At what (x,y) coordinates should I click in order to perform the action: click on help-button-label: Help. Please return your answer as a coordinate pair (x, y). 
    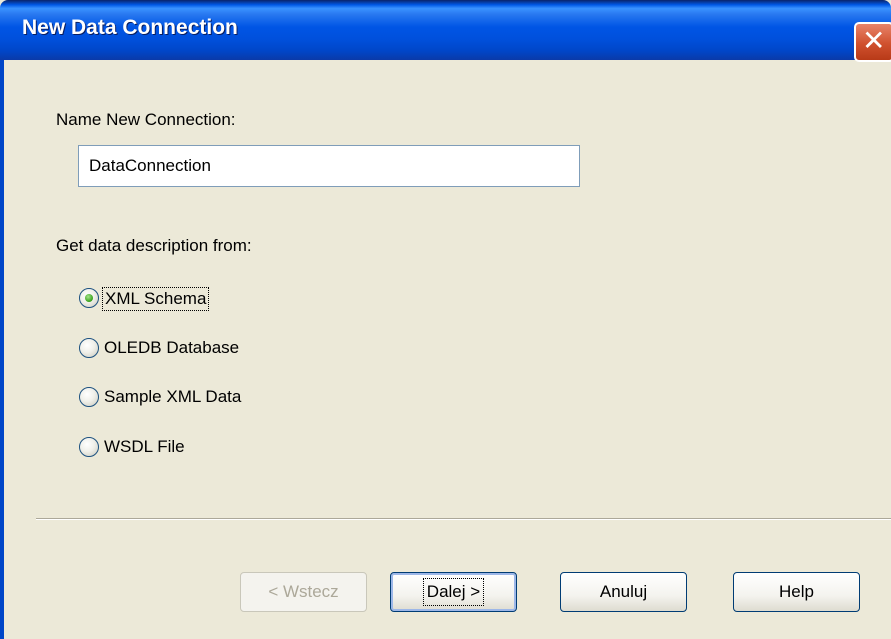
    Looking at the image, I should click on (796, 591).